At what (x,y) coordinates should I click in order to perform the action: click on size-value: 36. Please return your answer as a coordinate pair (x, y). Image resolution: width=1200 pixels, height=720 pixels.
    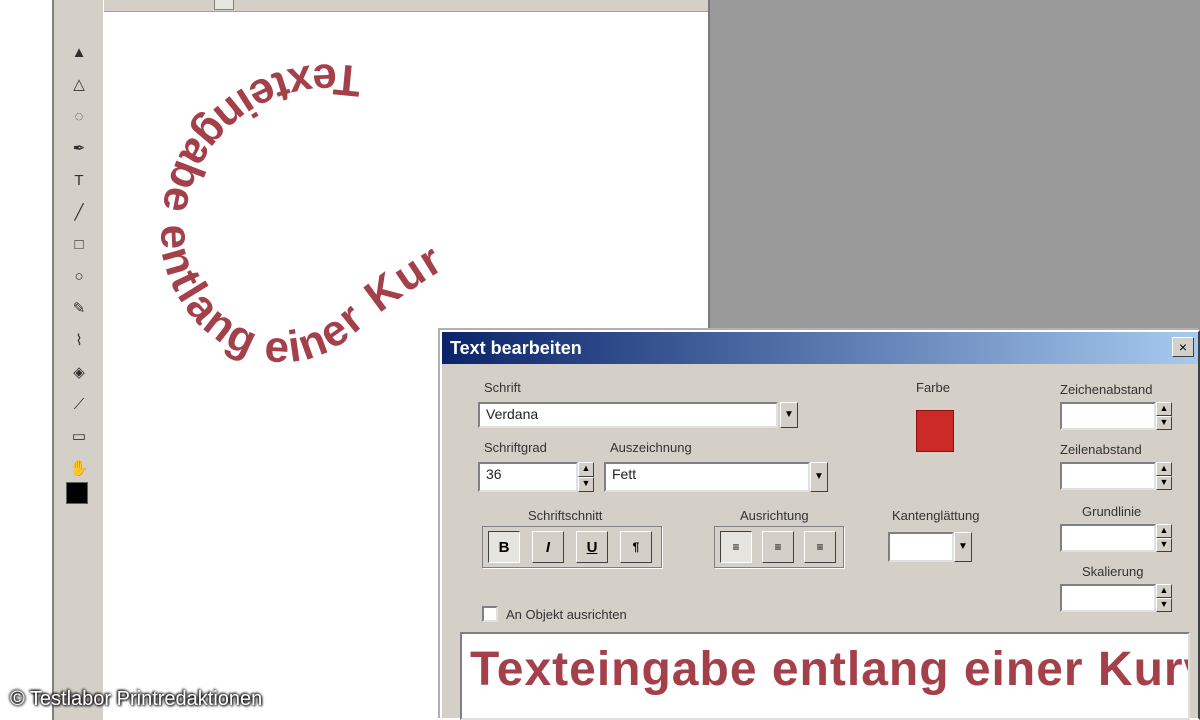
    Looking at the image, I should click on (494, 474).